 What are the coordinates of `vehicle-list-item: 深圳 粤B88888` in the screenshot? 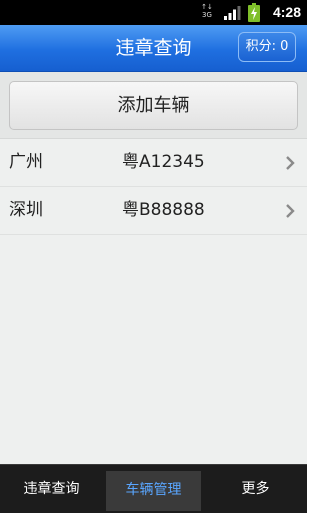 It's located at (153, 211).